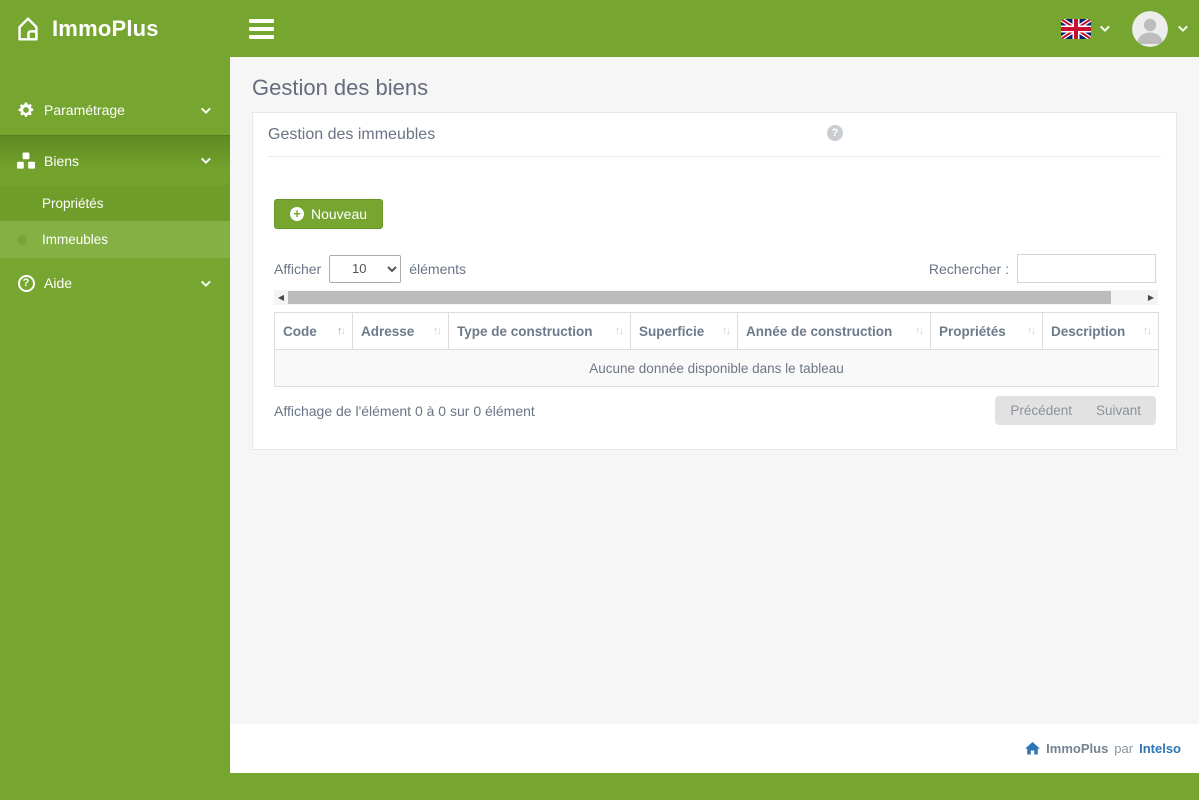 This screenshot has width=1199, height=800. What do you see at coordinates (968, 268) in the screenshot?
I see `search-label: Rechercher :` at bounding box center [968, 268].